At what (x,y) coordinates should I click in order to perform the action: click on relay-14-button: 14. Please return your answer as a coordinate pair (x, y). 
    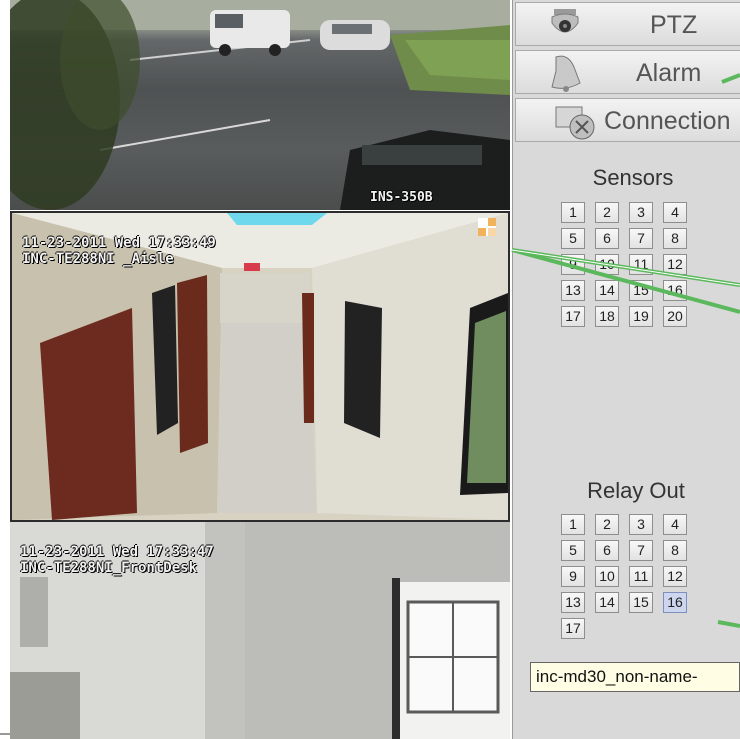
    Looking at the image, I should click on (607, 602).